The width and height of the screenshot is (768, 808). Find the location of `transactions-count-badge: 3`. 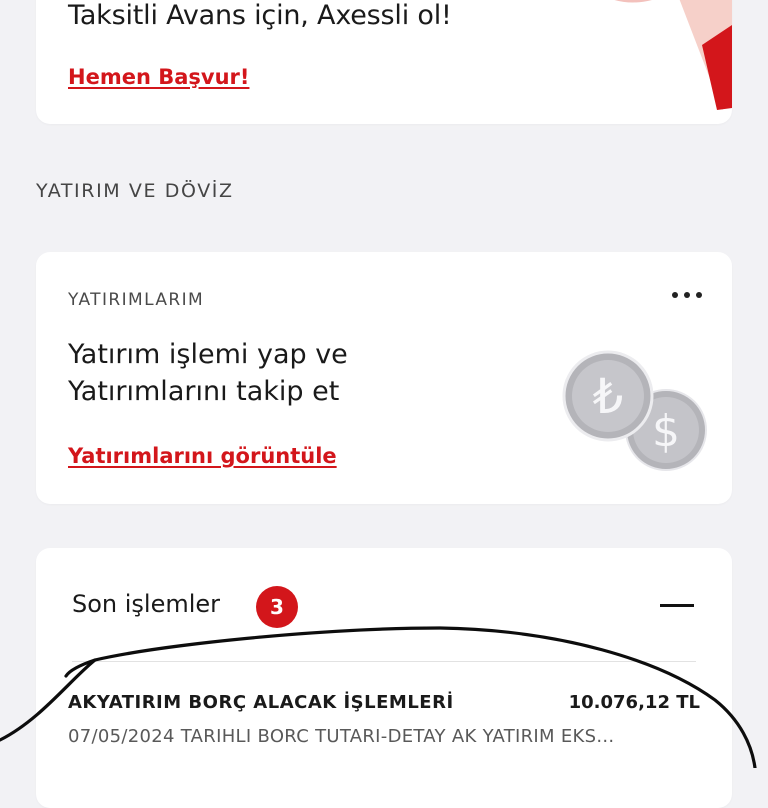

transactions-count-badge: 3 is located at coordinates (277, 607).